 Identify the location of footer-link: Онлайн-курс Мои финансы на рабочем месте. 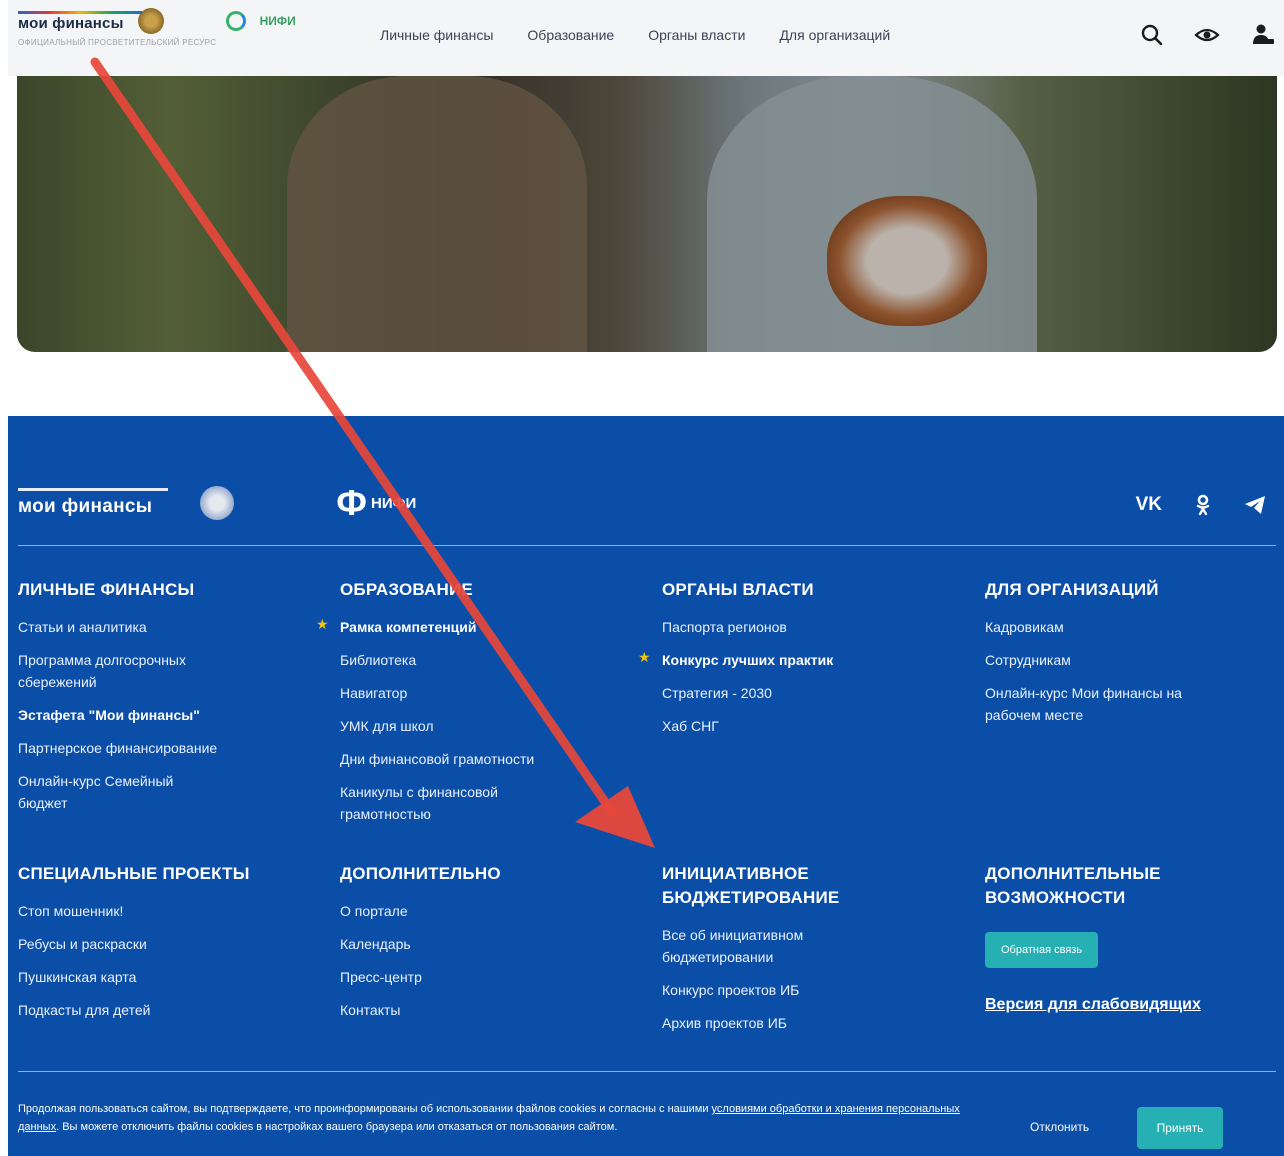
(1110, 704).